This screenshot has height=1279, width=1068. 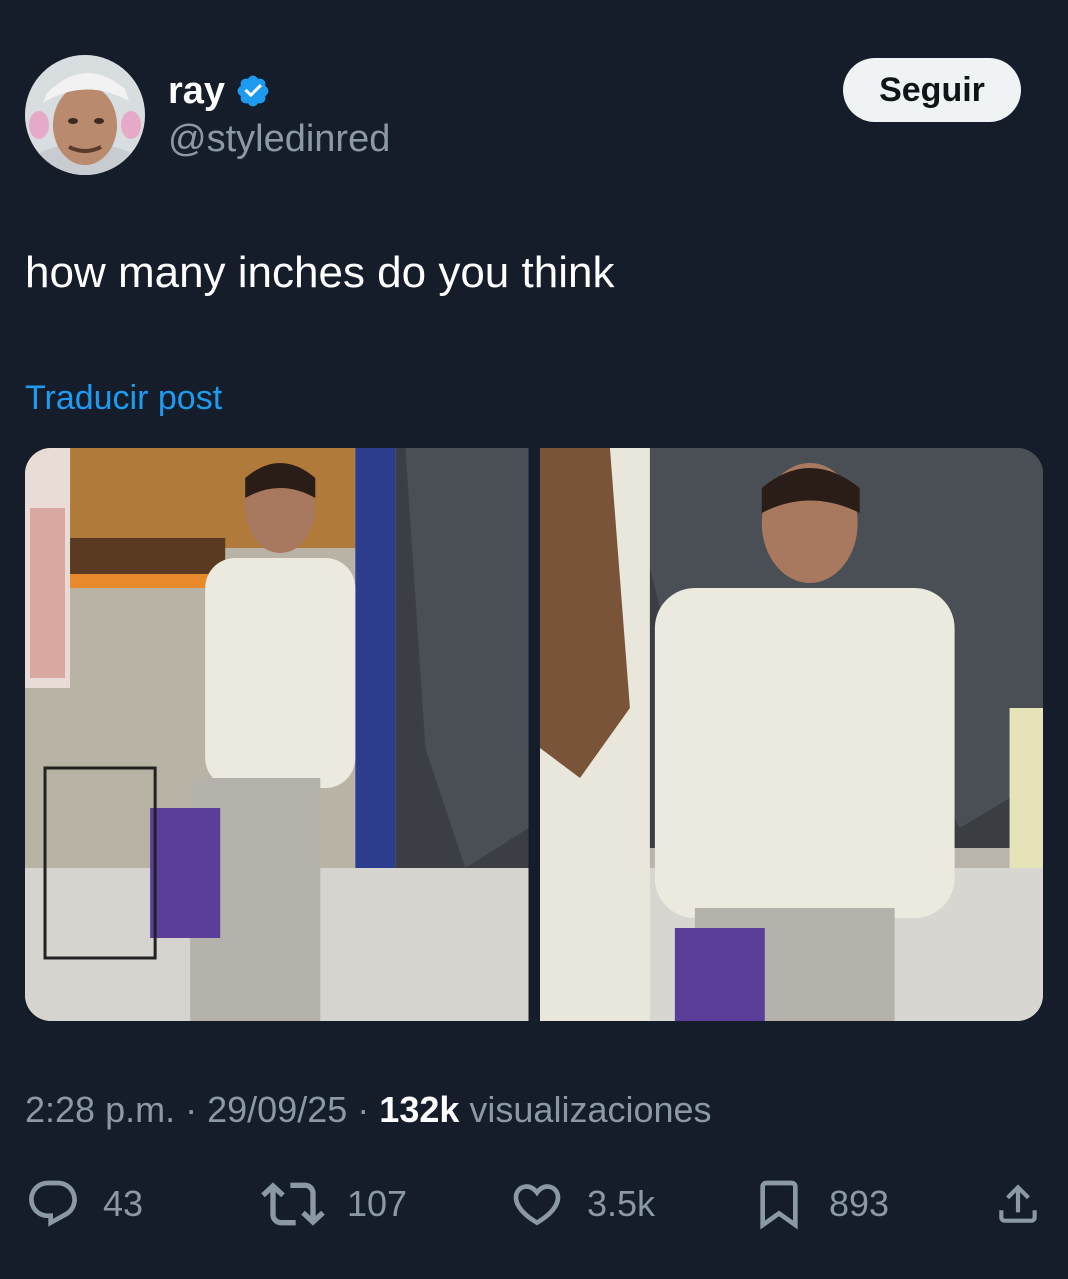 What do you see at coordinates (779, 1205) in the screenshot?
I see `bookmark-icon` at bounding box center [779, 1205].